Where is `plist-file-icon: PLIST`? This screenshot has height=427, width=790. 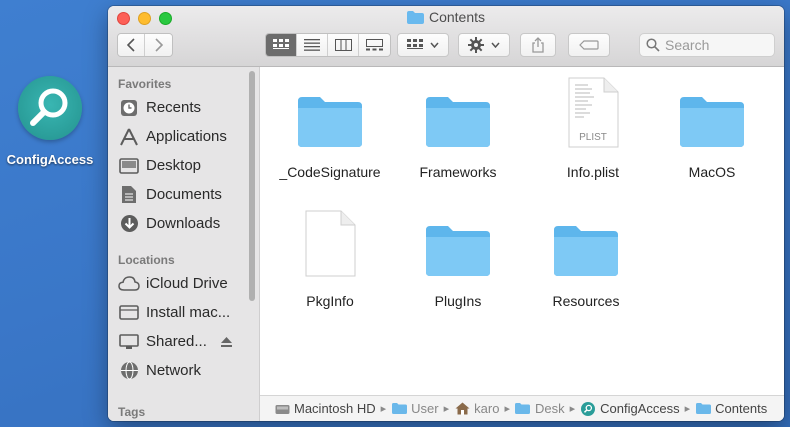
plist-file-icon: PLIST is located at coordinates (593, 113).